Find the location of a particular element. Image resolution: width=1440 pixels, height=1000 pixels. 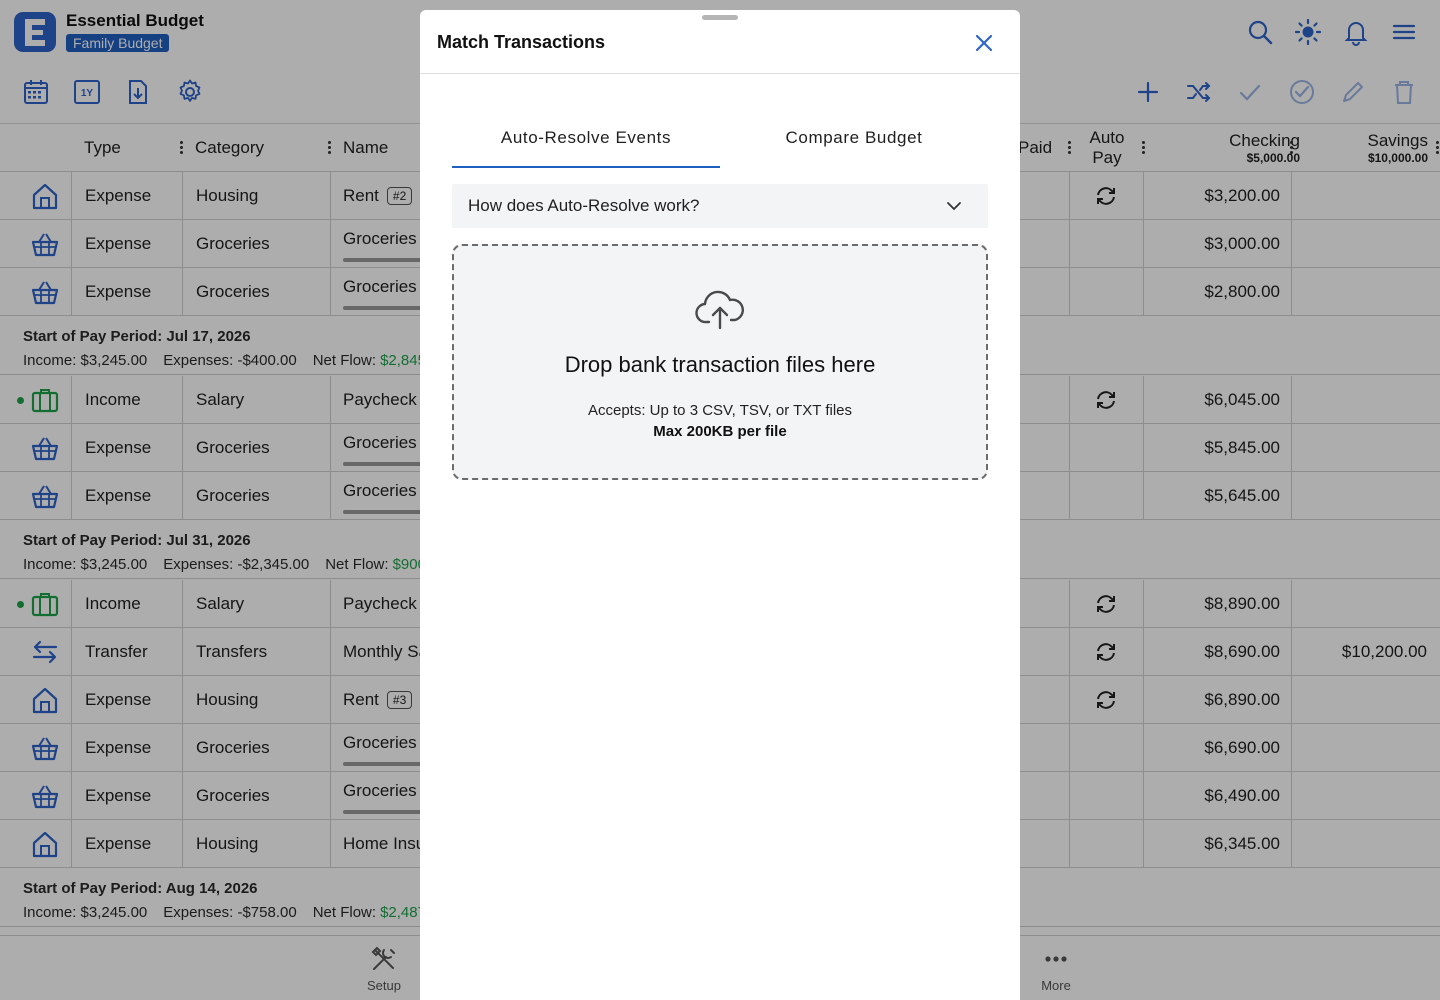

close-icon is located at coordinates (984, 43).